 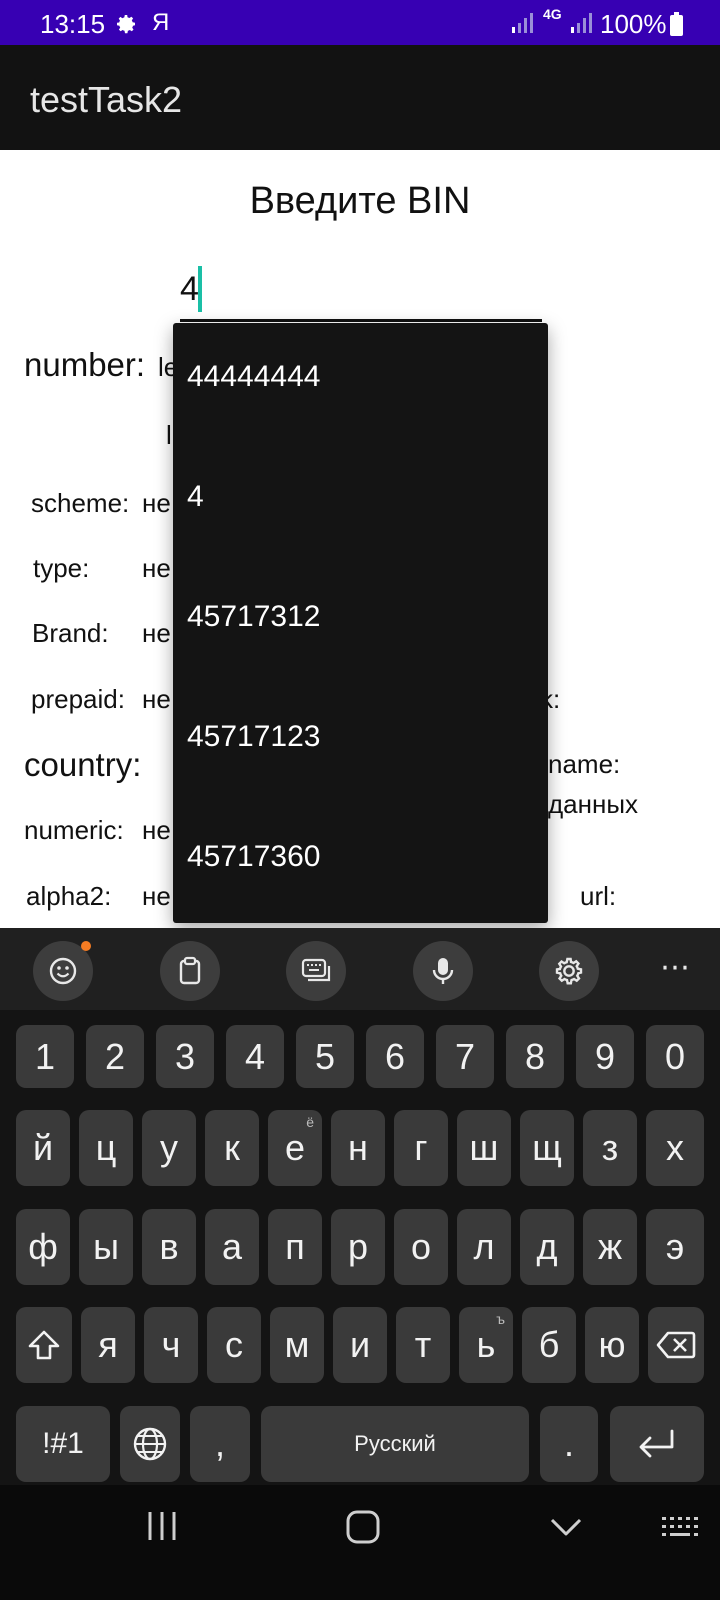 I want to click on type-value: не, so click(x=156, y=568).